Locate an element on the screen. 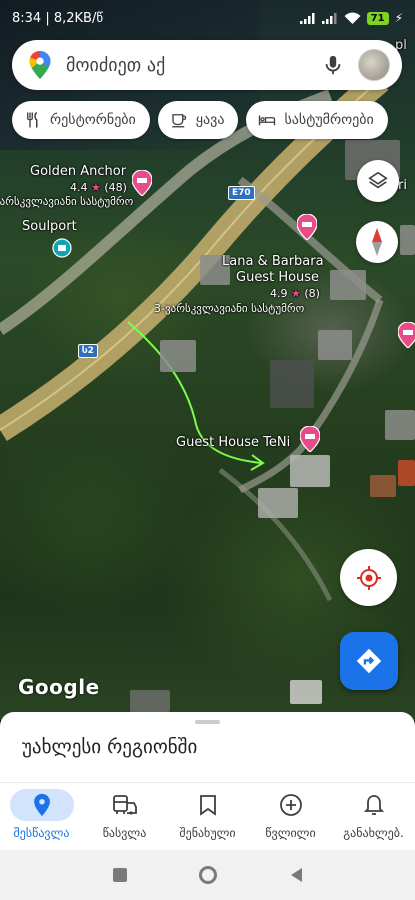 The height and width of the screenshot is (900, 415). status-time: 8:34 is located at coordinates (27, 18).